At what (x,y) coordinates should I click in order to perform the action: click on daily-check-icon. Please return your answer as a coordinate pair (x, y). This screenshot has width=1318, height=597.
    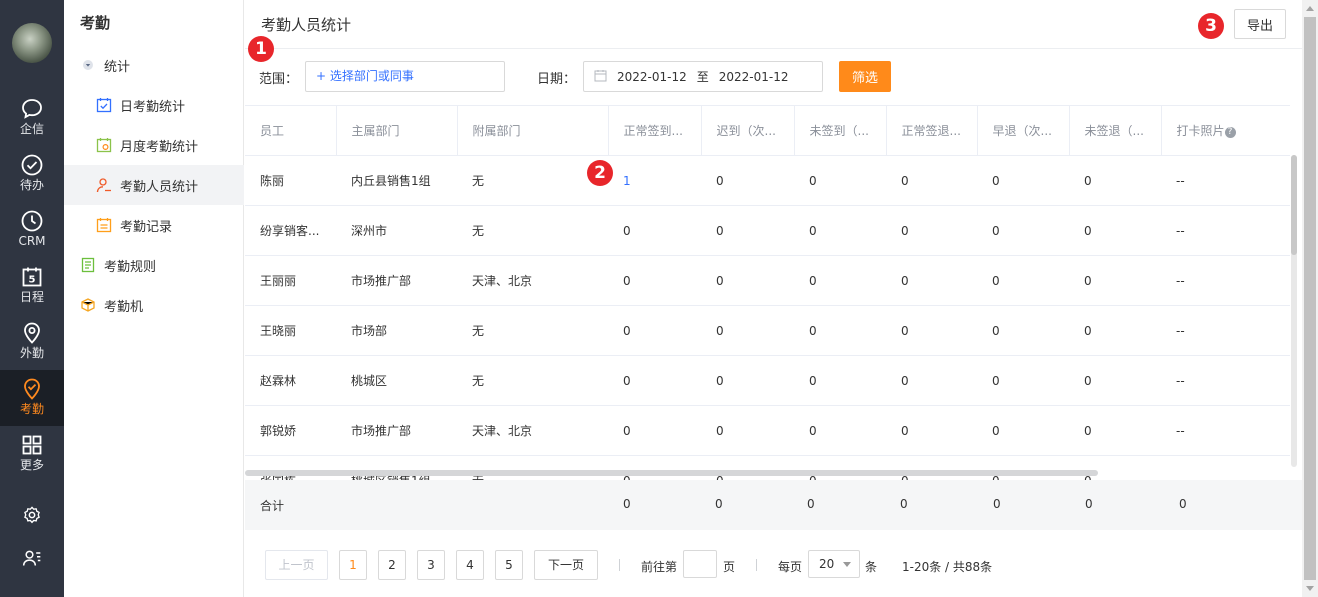
    Looking at the image, I should click on (104, 105).